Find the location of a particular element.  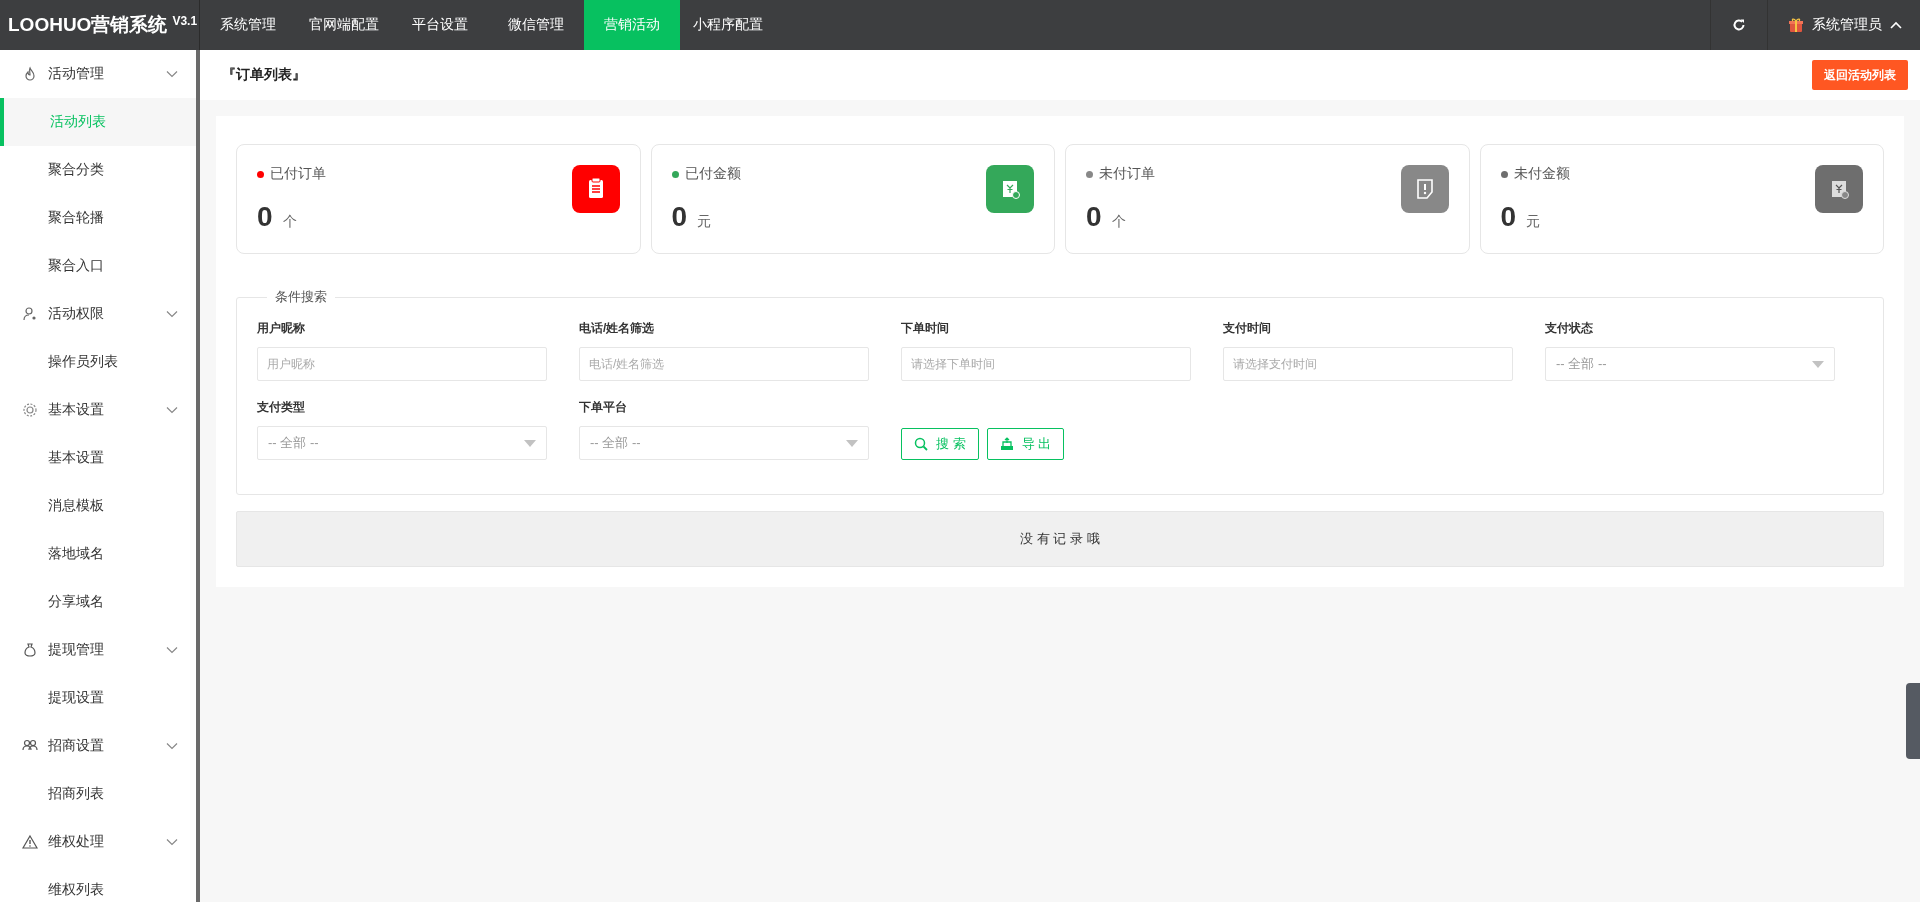

sidebar-item: 聚合轮播 is located at coordinates (98, 218).